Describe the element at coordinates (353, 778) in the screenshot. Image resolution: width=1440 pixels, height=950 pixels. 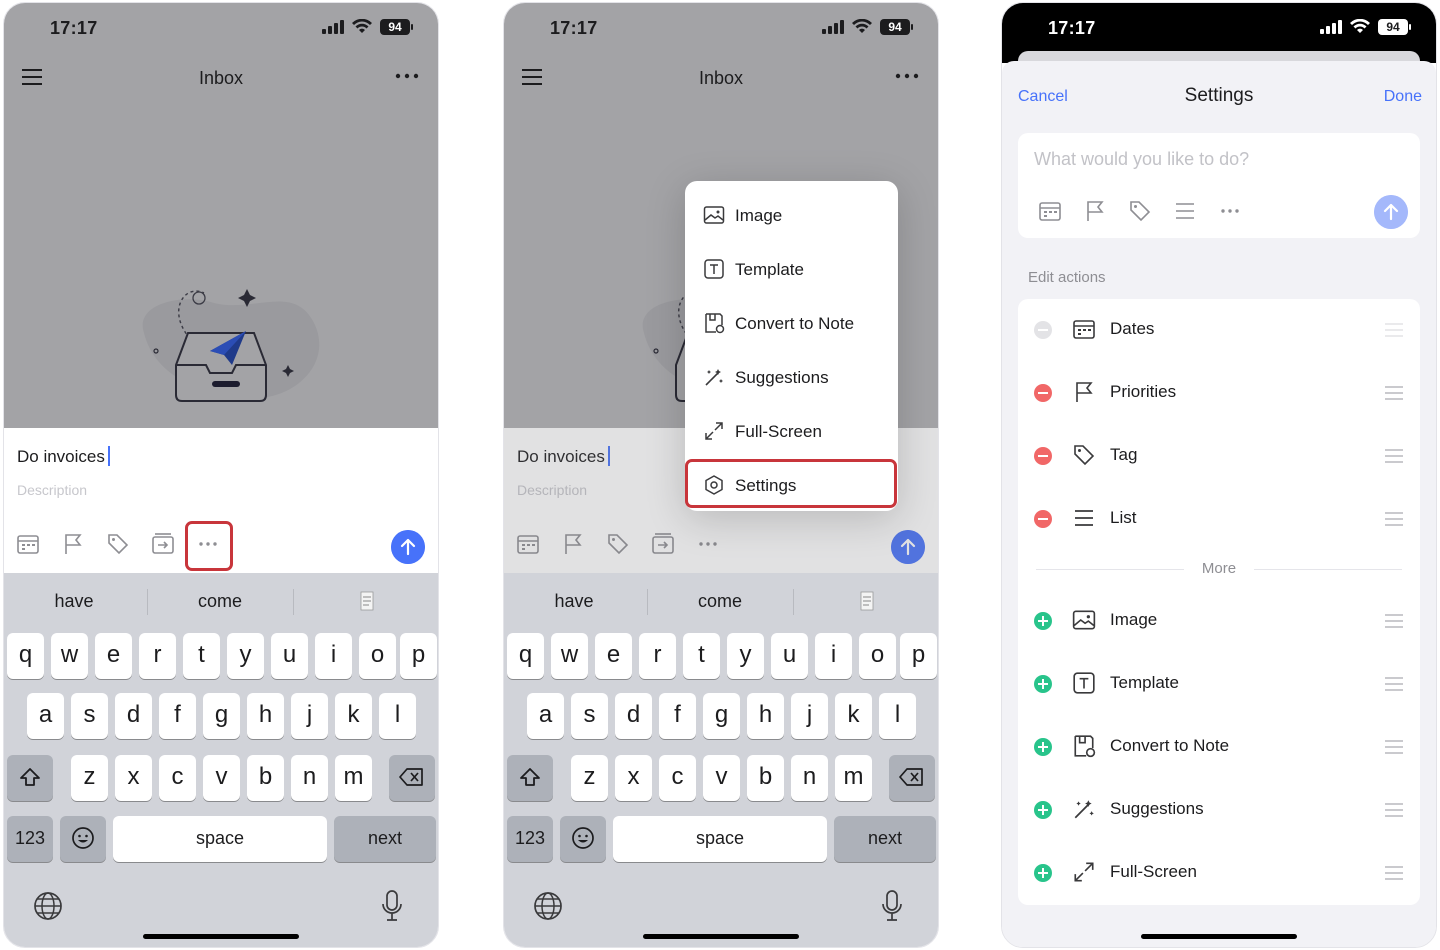
I see `key-m: m` at that location.